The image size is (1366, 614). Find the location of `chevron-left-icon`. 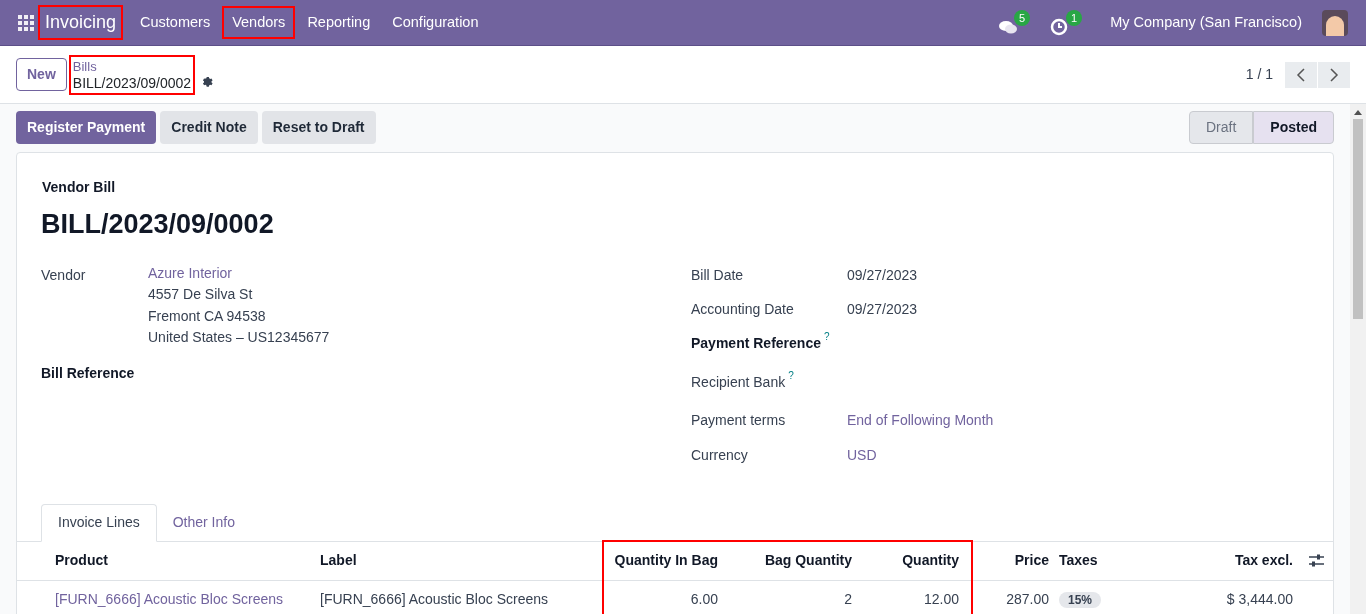

chevron-left-icon is located at coordinates (1301, 74).